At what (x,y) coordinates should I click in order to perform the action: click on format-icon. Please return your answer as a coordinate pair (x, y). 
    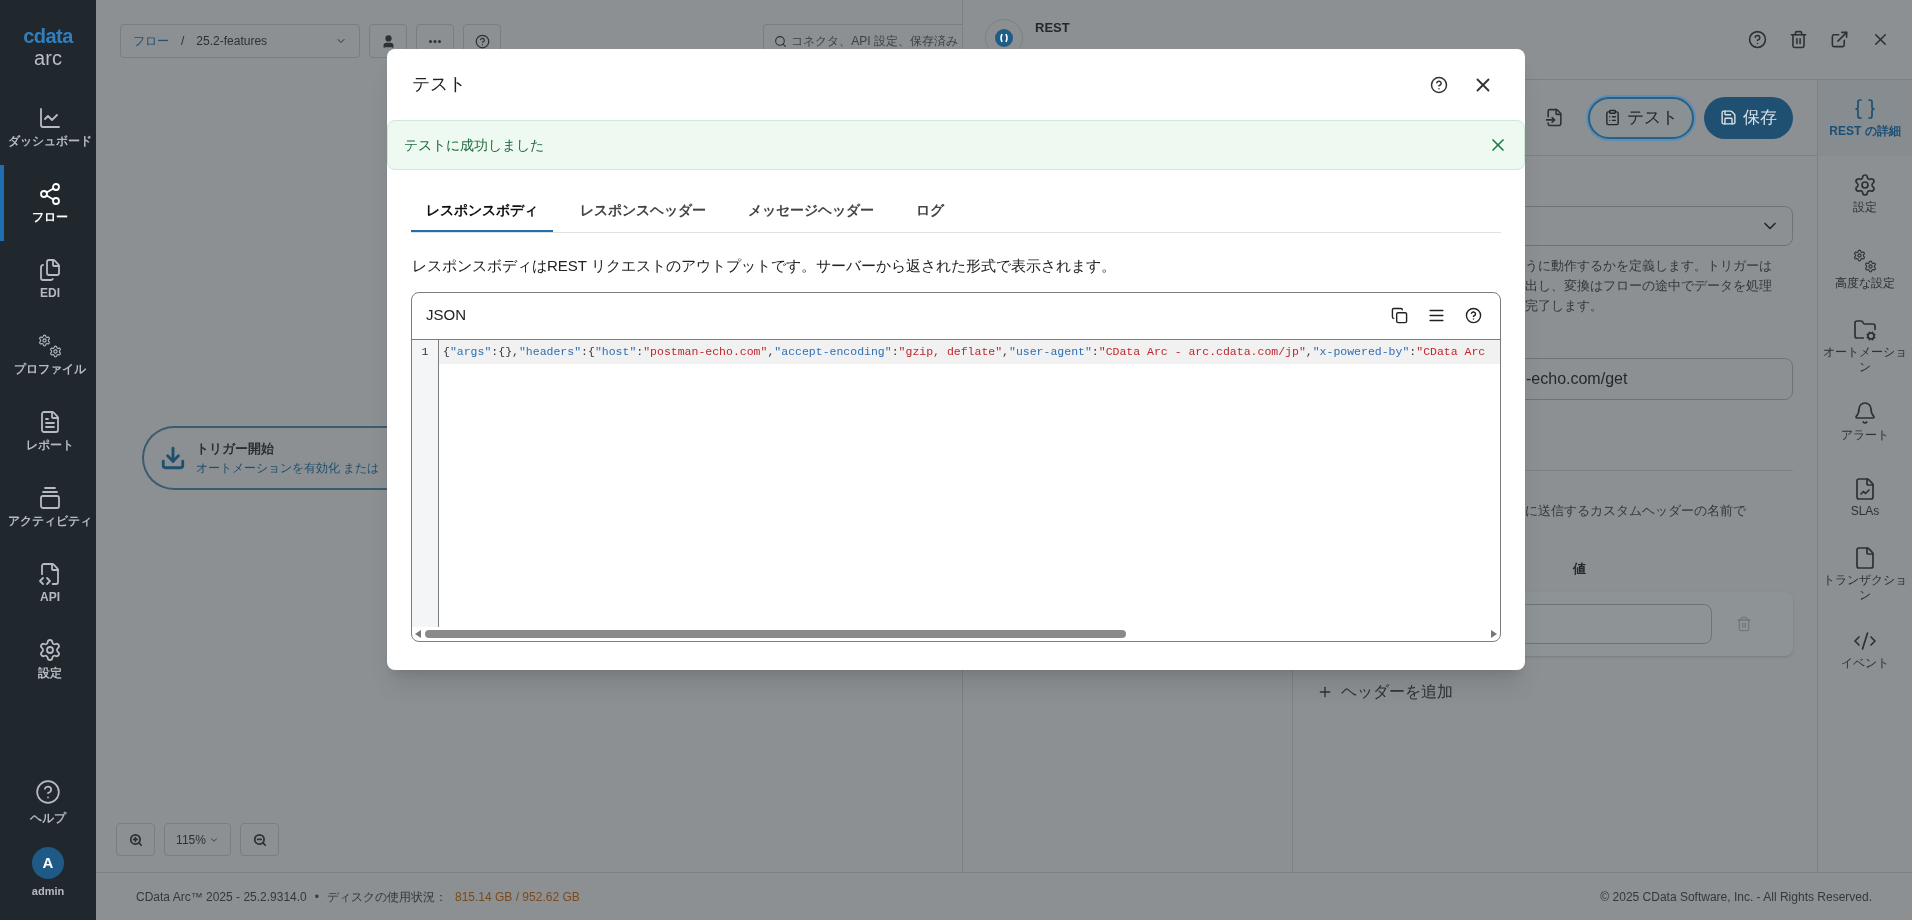
    Looking at the image, I should click on (1436, 315).